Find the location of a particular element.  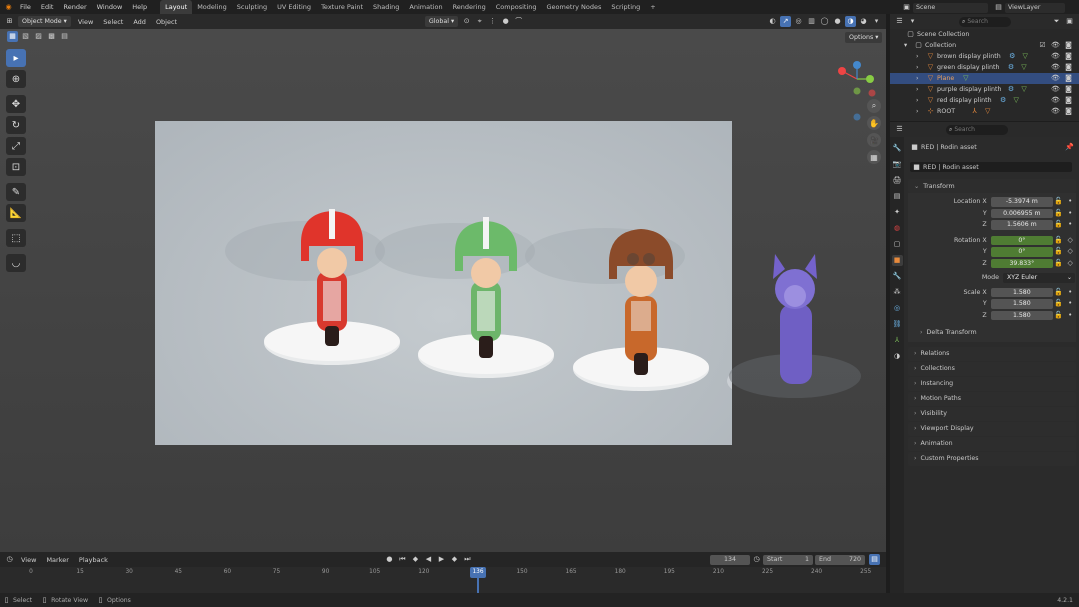

panel-relations: › Relations is located at coordinates (992, 353).